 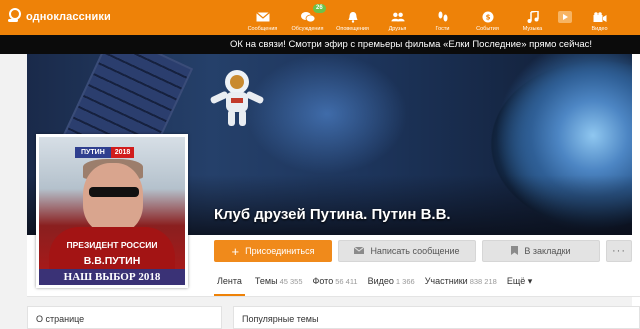 I want to click on chat-bubbles-icon, so click(x=307, y=17).